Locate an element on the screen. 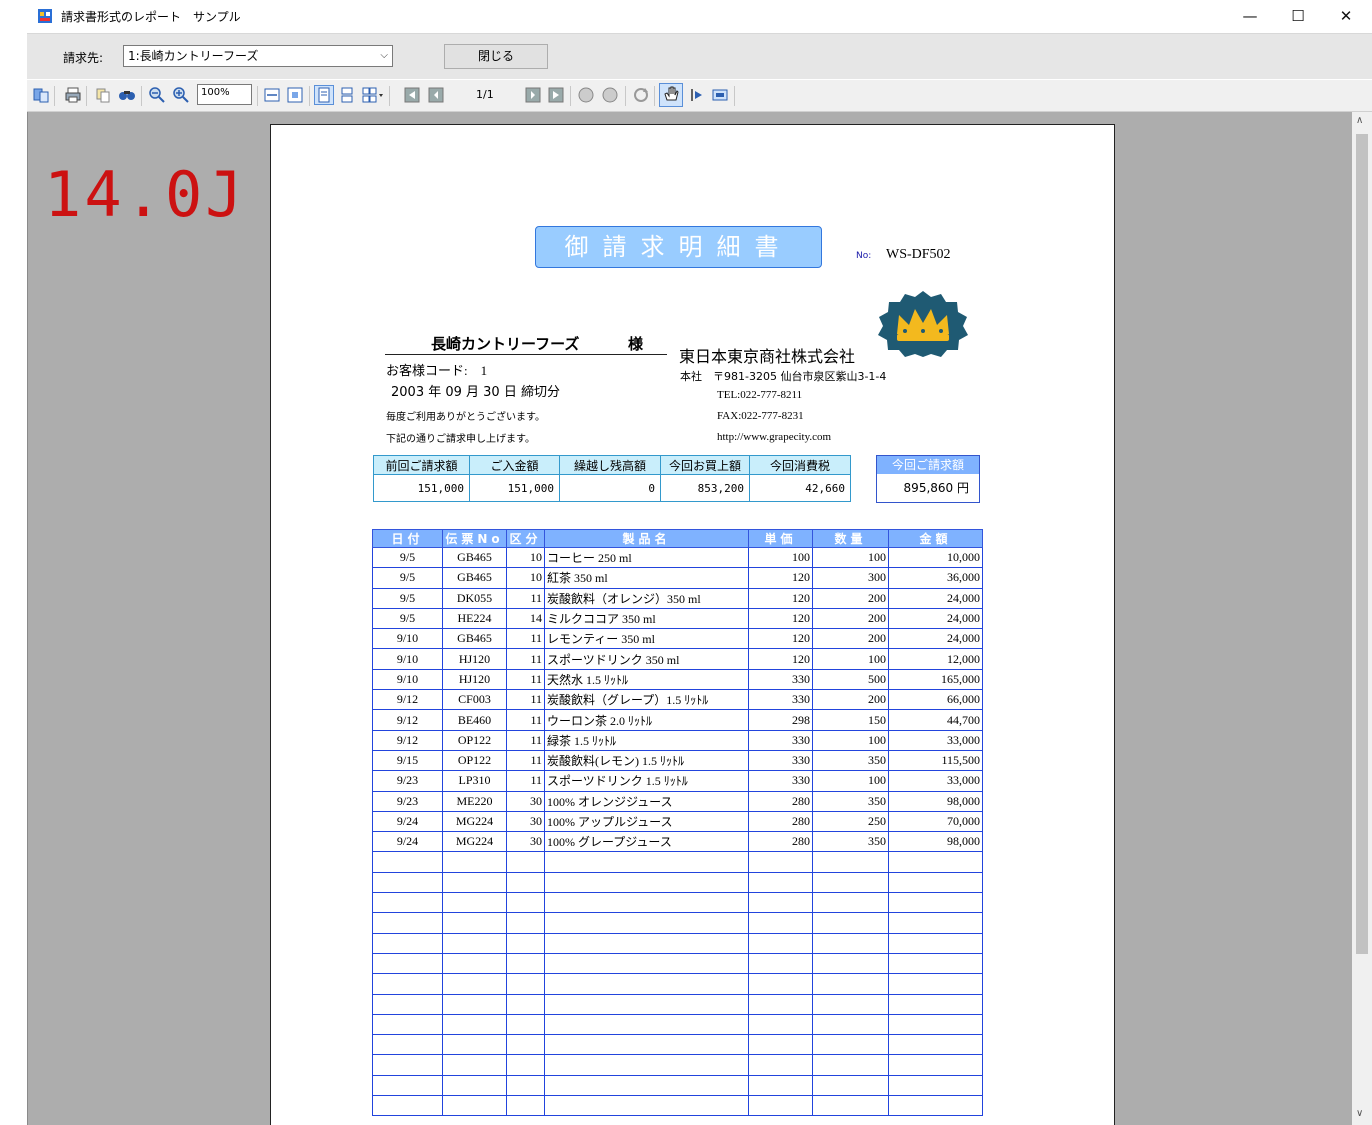 The height and width of the screenshot is (1125, 1372). forward-icon is located at coordinates (610, 95).